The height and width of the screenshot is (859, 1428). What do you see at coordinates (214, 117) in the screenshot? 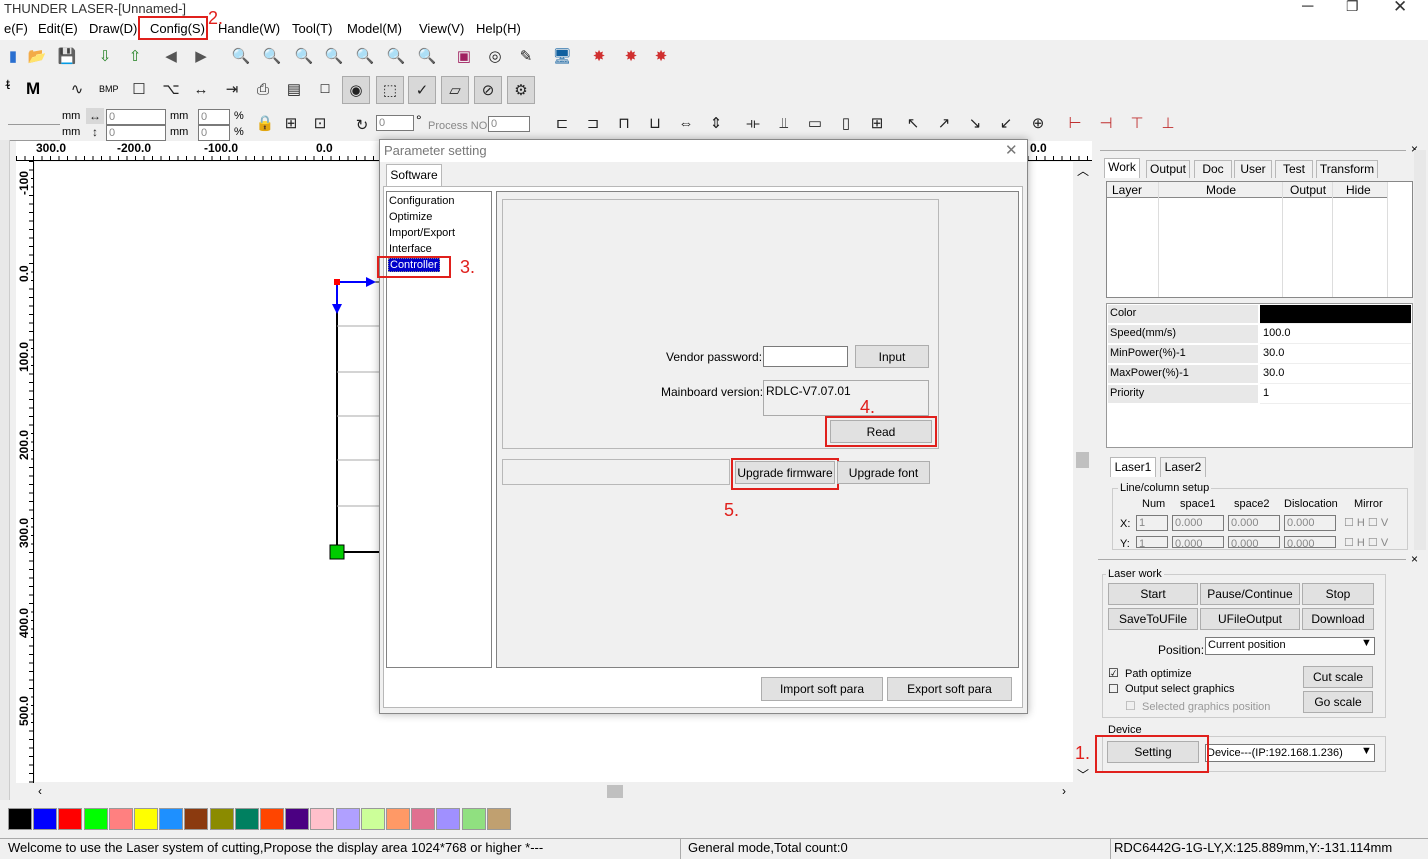
I see `scale-x-field: 0` at bounding box center [214, 117].